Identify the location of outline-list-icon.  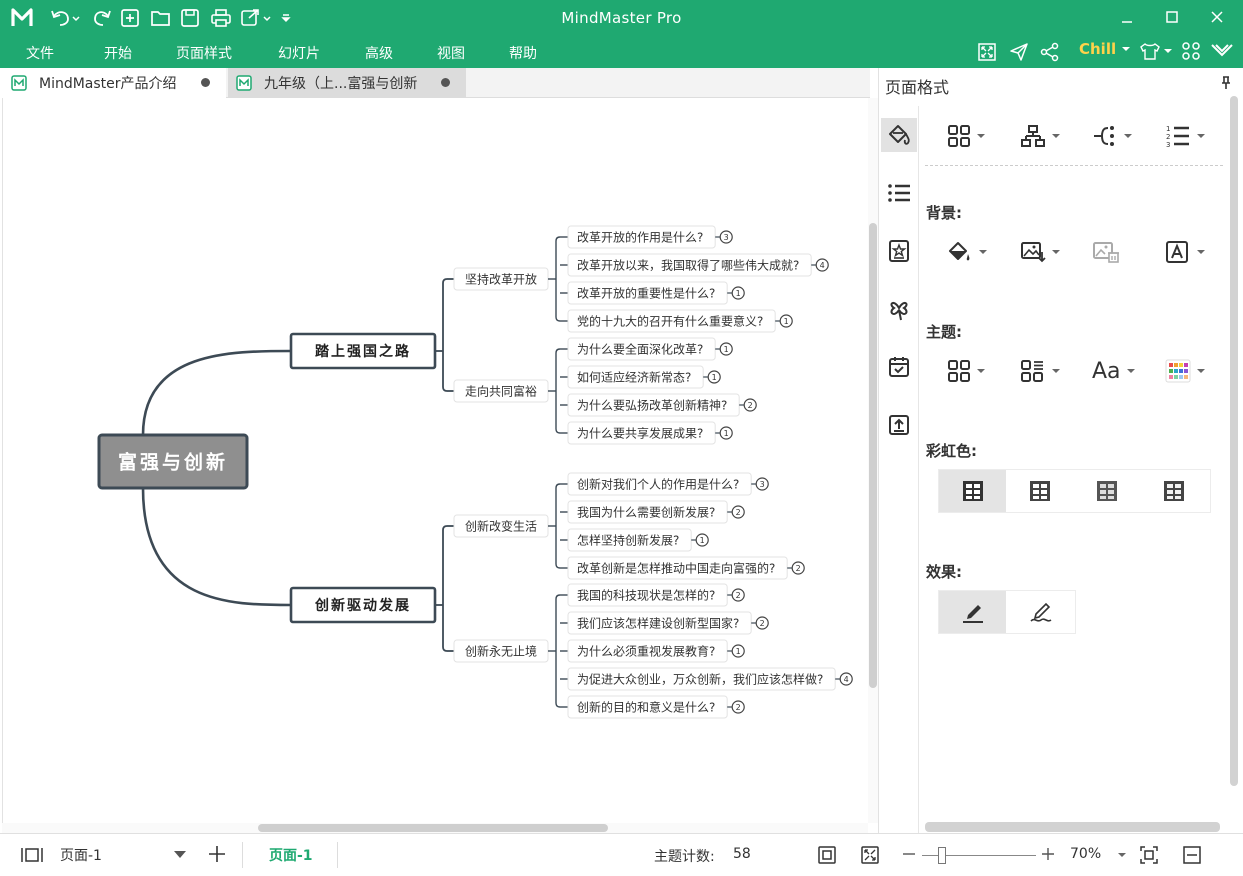
(899, 193).